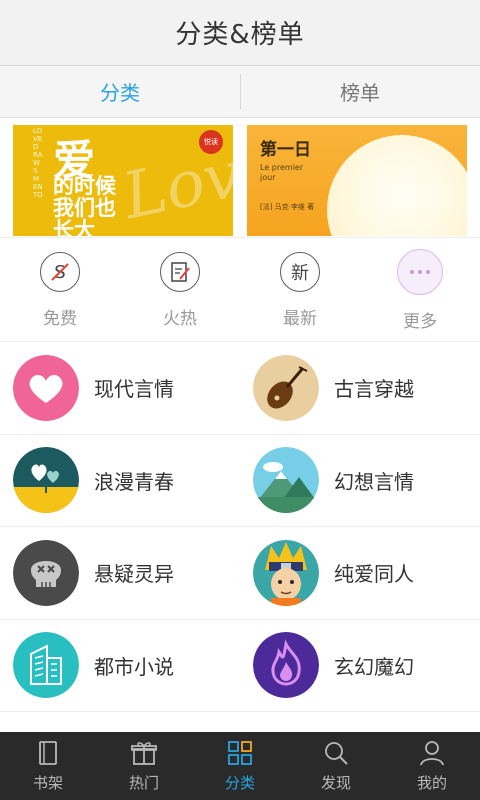  I want to click on nav-label: 发现, so click(335, 783).